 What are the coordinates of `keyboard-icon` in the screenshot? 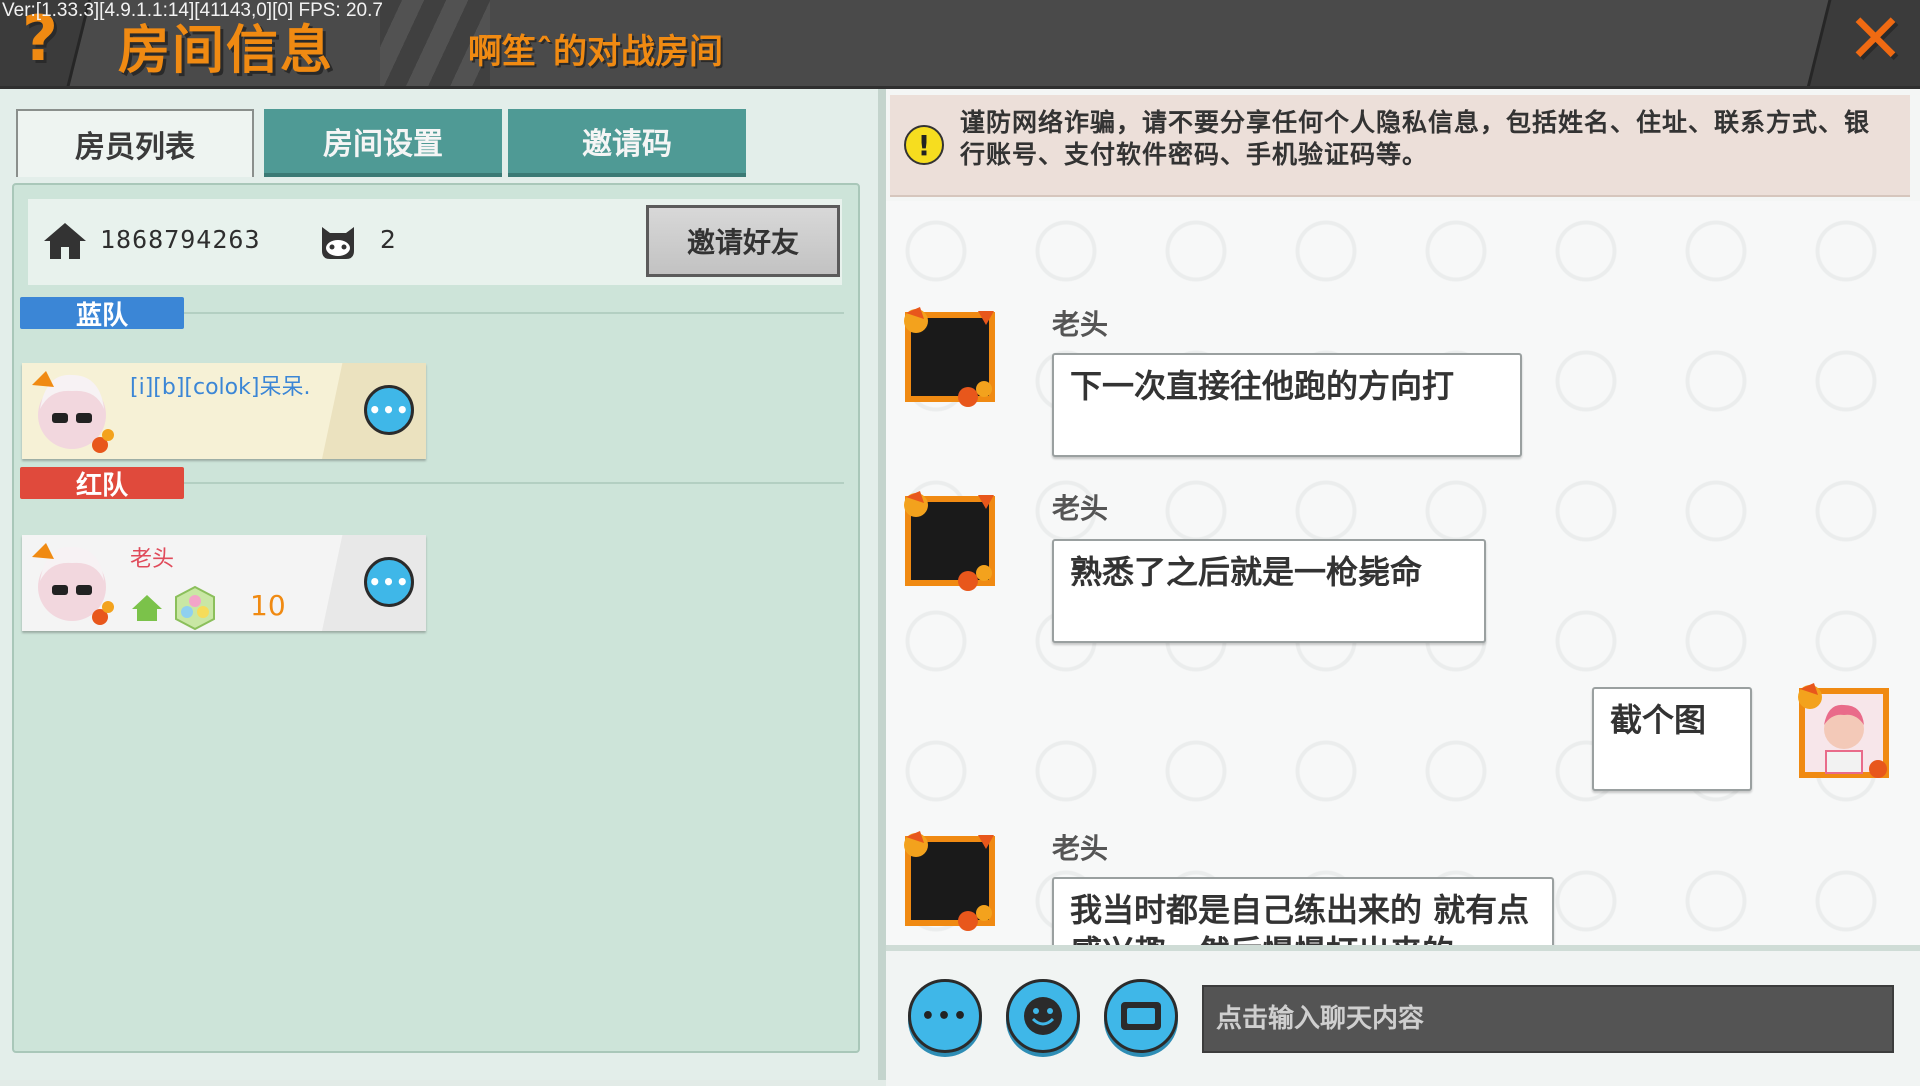 It's located at (1141, 1016).